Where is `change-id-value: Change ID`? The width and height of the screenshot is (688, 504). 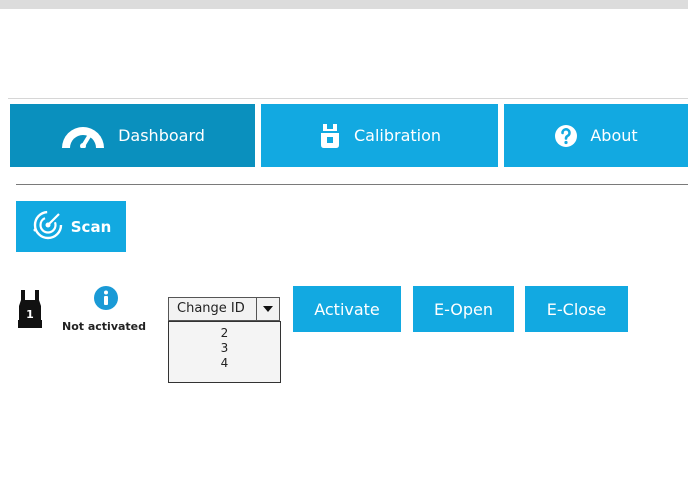
change-id-value: Change ID is located at coordinates (213, 309).